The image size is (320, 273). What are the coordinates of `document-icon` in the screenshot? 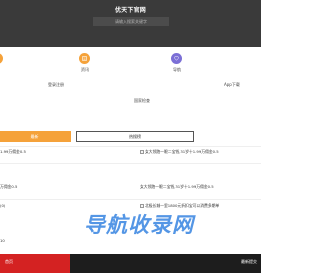 It's located at (84, 58).